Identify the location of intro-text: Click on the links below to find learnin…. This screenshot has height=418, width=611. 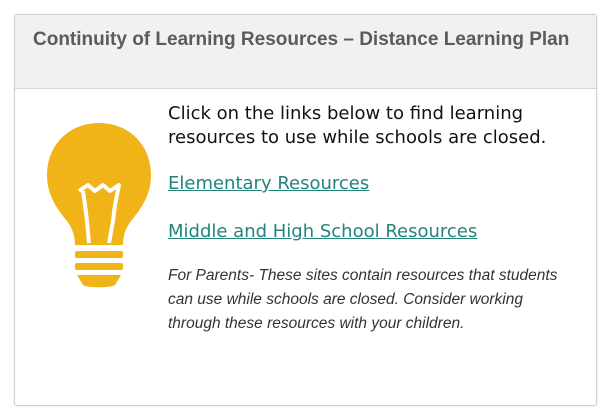
(357, 125).